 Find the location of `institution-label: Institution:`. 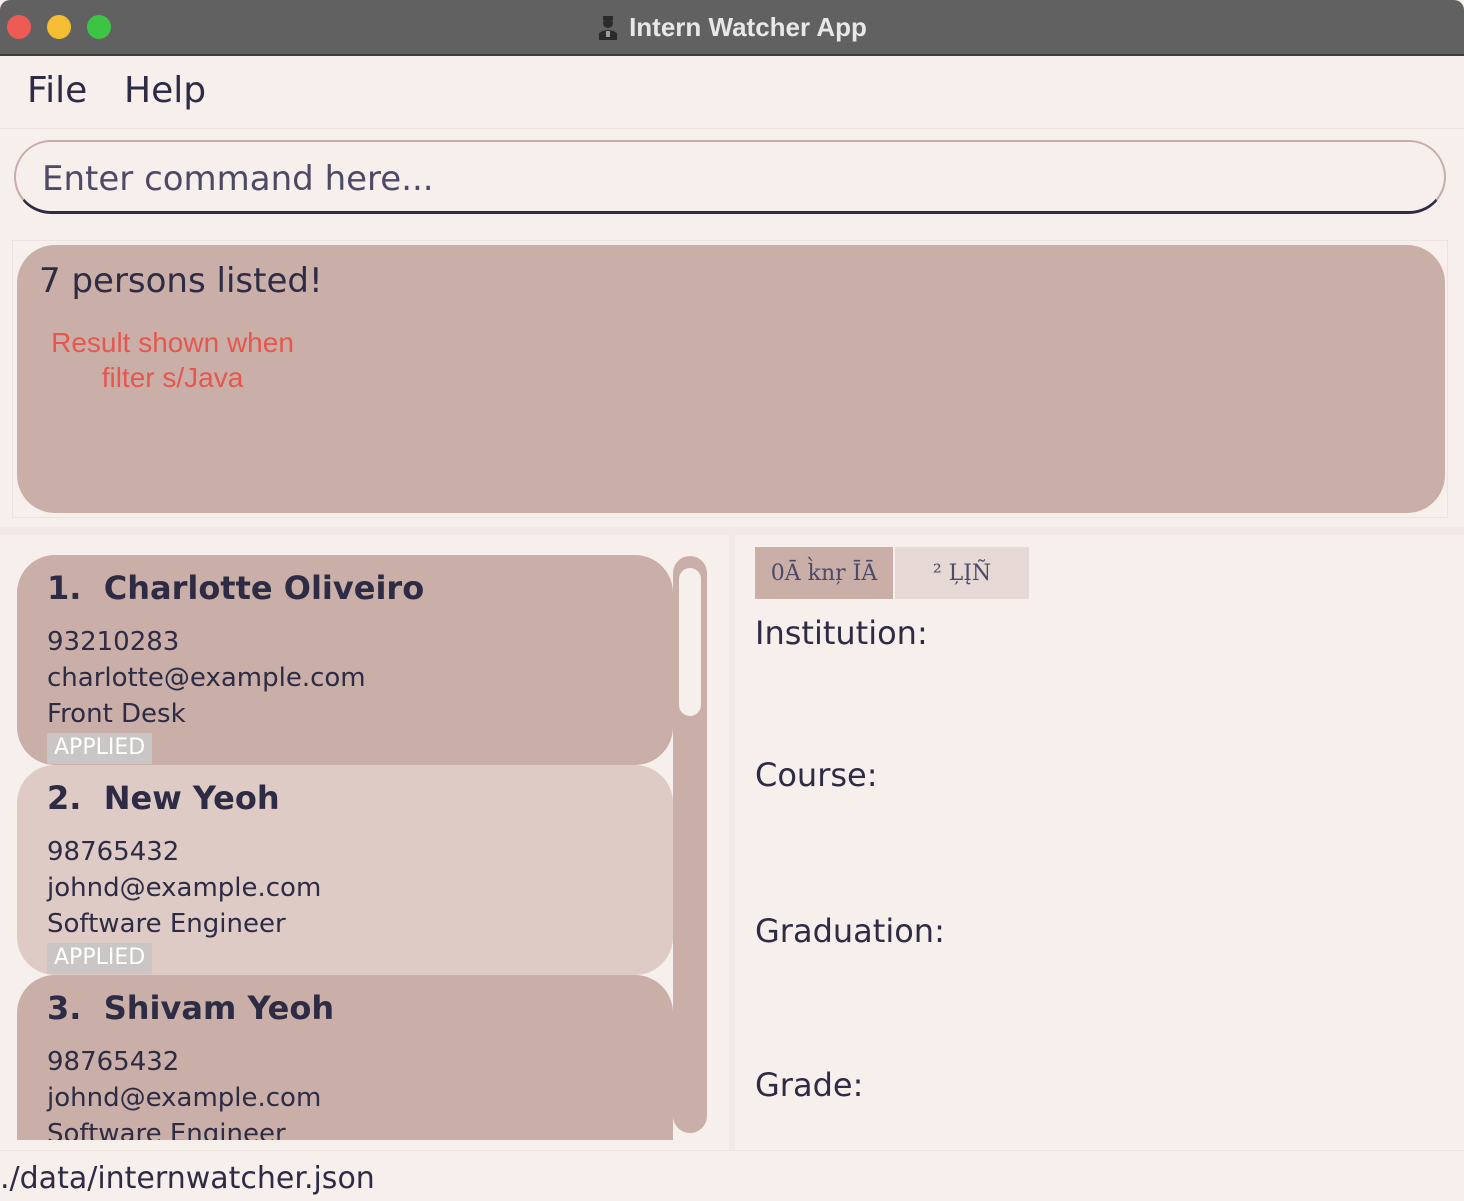

institution-label: Institution: is located at coordinates (841, 633).